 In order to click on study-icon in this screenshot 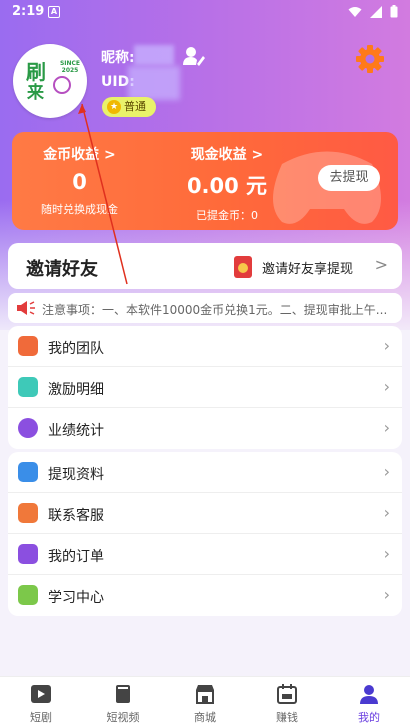, I will do `click(28, 595)`.